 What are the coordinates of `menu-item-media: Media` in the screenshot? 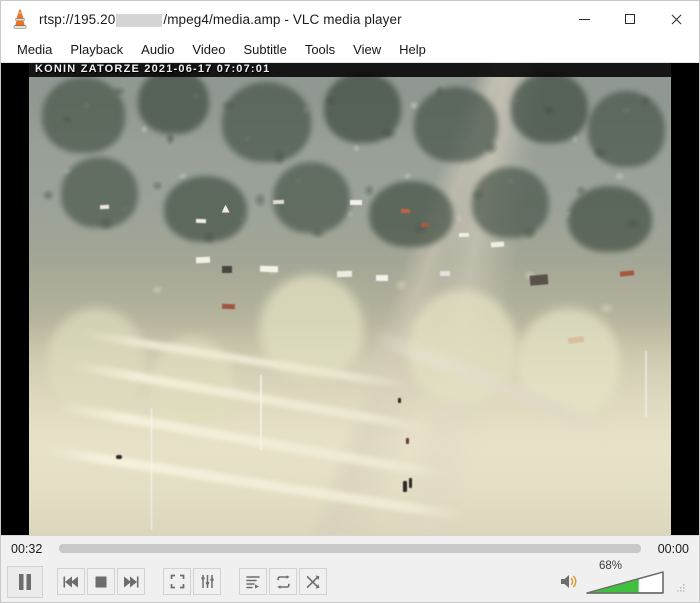 It's located at (34, 49).